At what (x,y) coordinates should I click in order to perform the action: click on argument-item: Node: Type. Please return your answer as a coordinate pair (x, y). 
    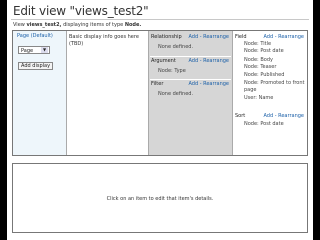
    Looking at the image, I should click on (172, 71).